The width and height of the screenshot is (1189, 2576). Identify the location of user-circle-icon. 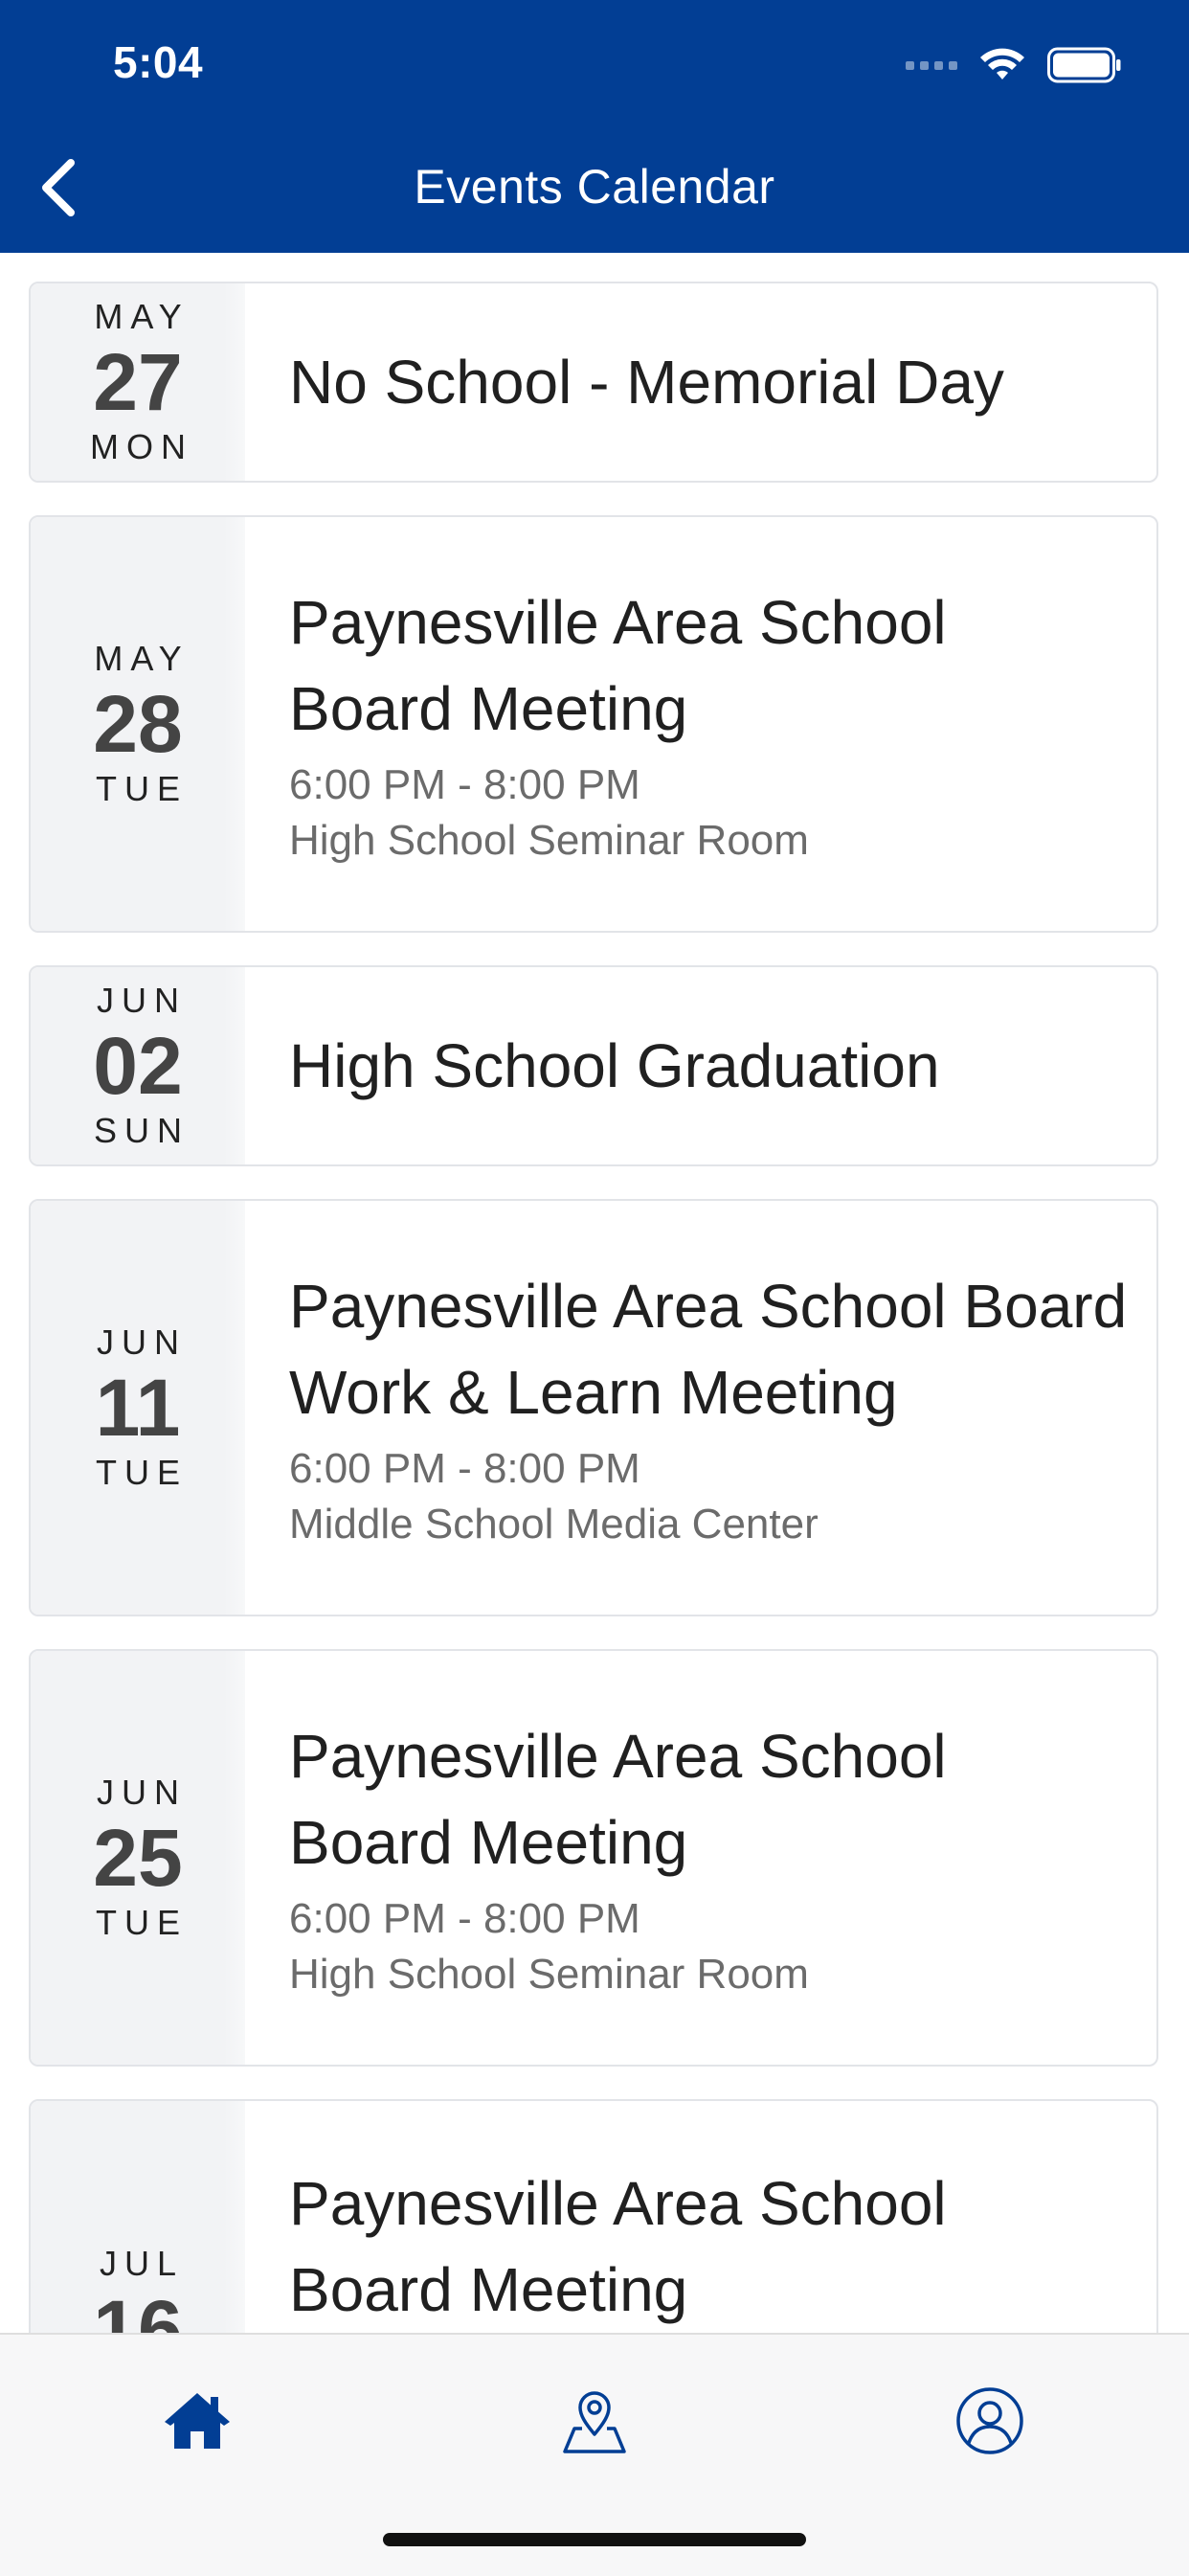
(989, 2420).